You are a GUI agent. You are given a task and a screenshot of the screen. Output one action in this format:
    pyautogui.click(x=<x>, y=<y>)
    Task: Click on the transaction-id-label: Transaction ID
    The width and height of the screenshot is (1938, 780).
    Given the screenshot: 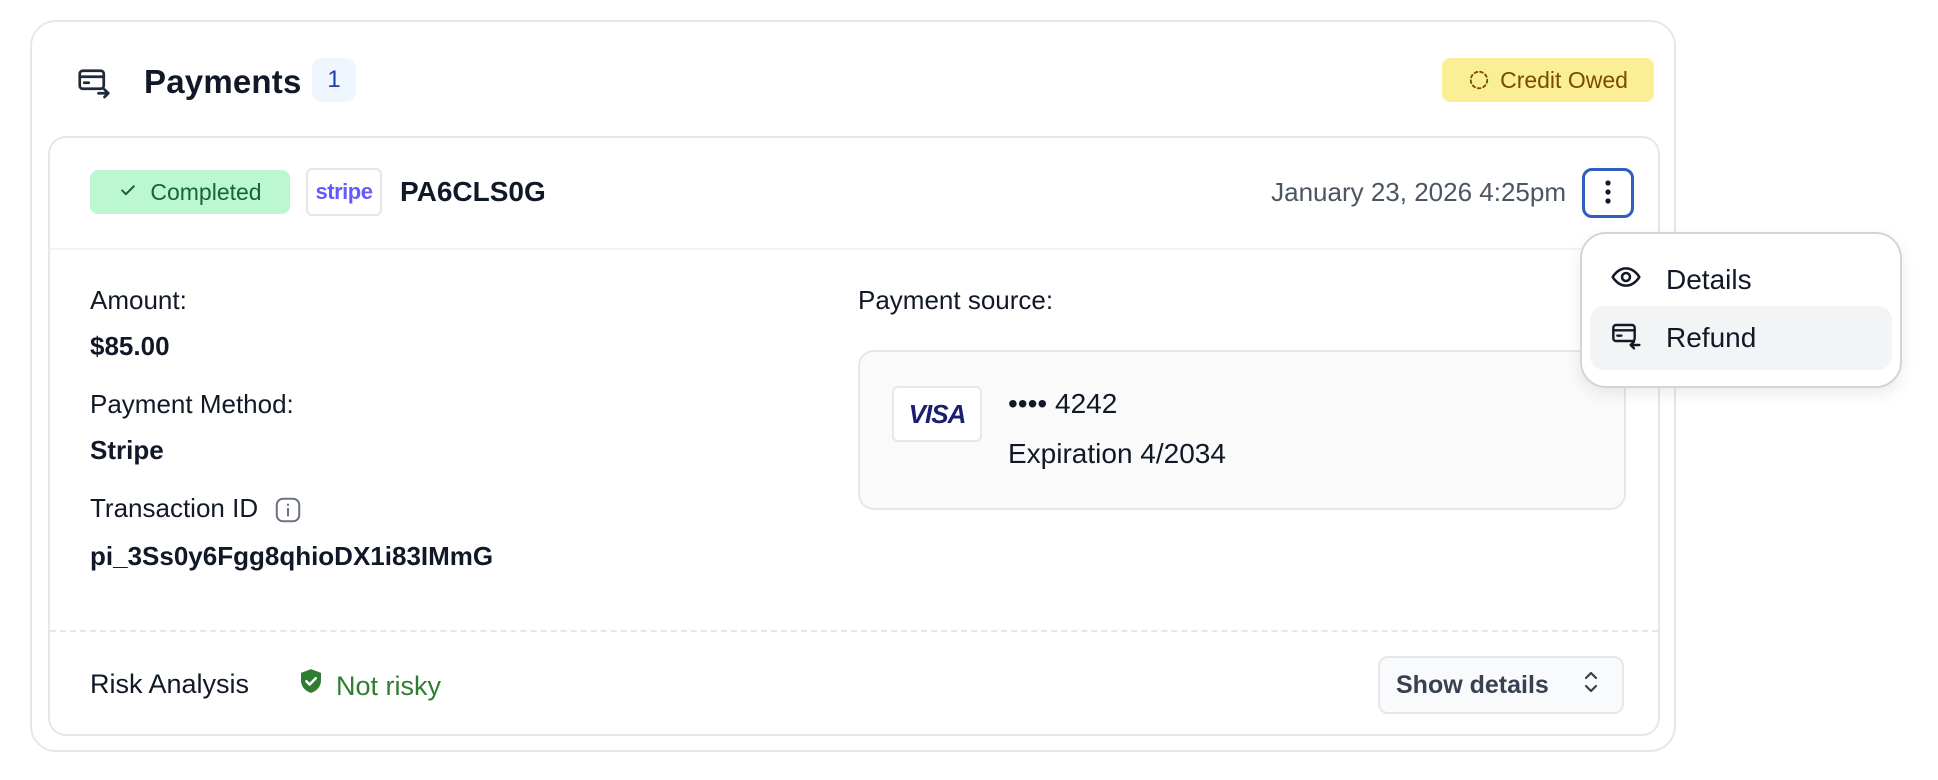 What is the action you would take?
    pyautogui.click(x=174, y=508)
    